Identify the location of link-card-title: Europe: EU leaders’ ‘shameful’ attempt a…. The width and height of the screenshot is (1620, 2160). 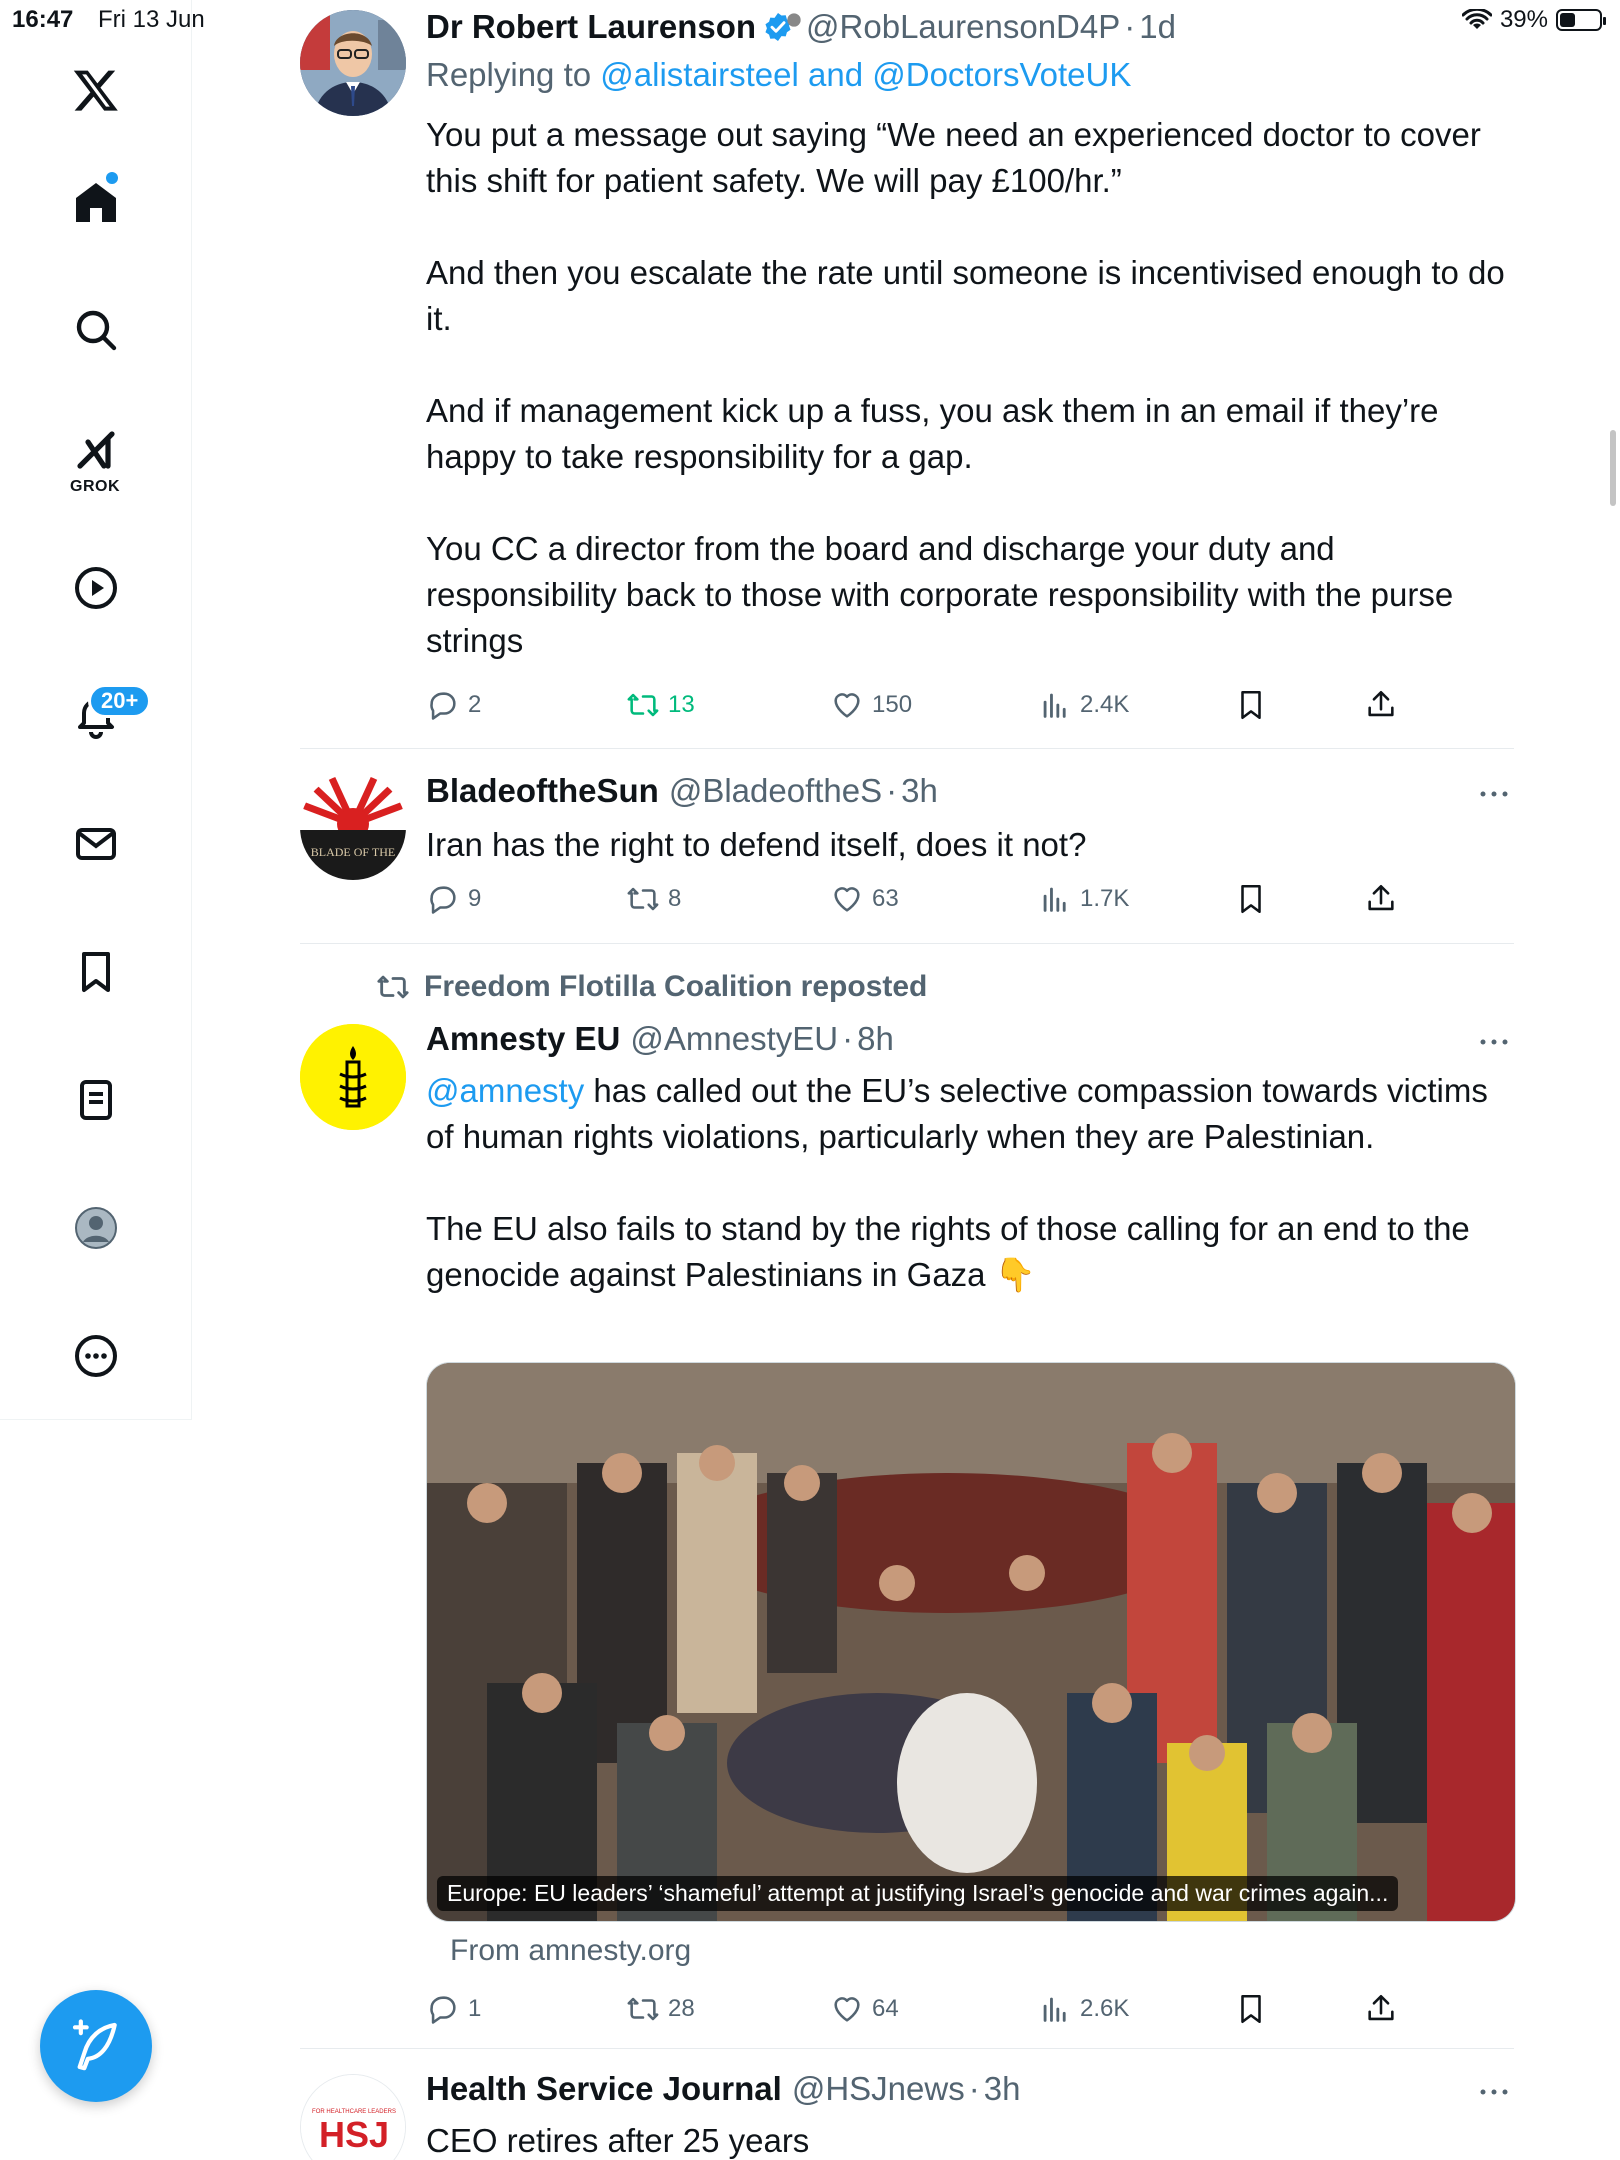
(918, 1893).